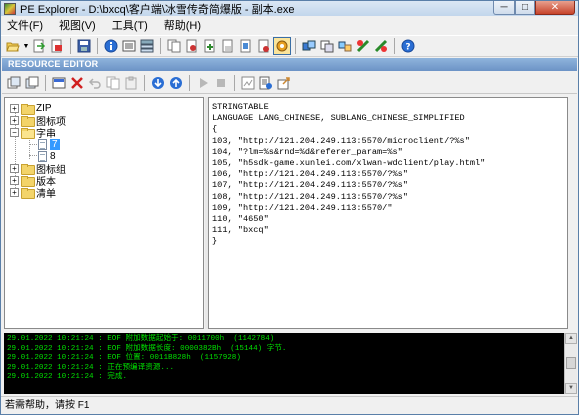 Image resolution: width=579 pixels, height=415 pixels. Describe the element at coordinates (215, 241) in the screenshot. I see `editor-line: }` at that location.